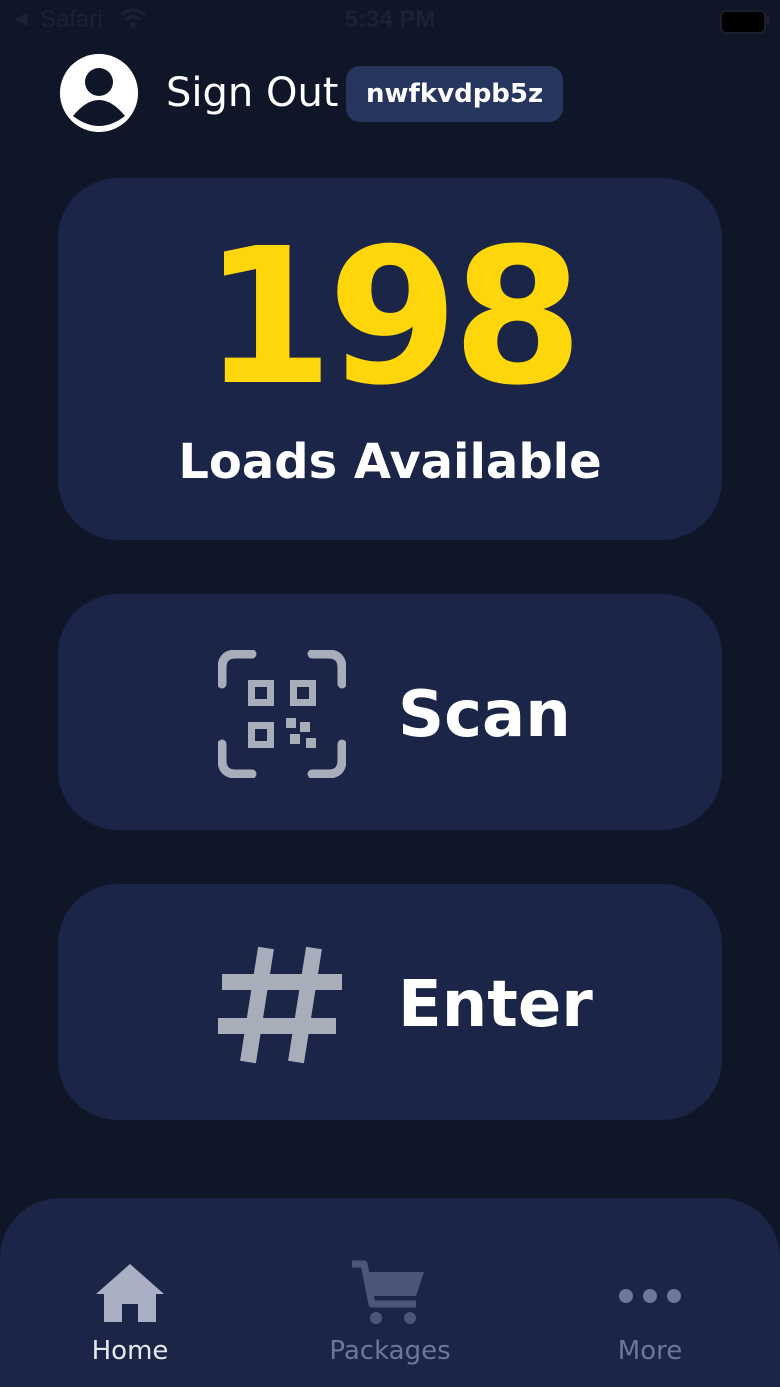 Image resolution: width=780 pixels, height=1387 pixels. What do you see at coordinates (252, 93) in the screenshot?
I see `sign-out-button: Sign Out` at bounding box center [252, 93].